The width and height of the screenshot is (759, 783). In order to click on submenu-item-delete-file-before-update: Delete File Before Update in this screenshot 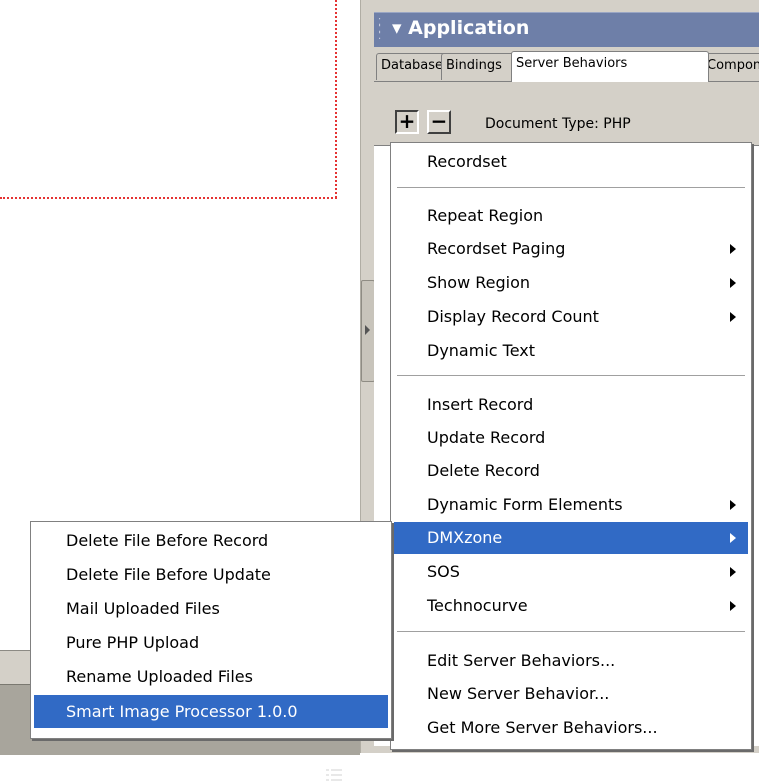, I will do `click(211, 574)`.